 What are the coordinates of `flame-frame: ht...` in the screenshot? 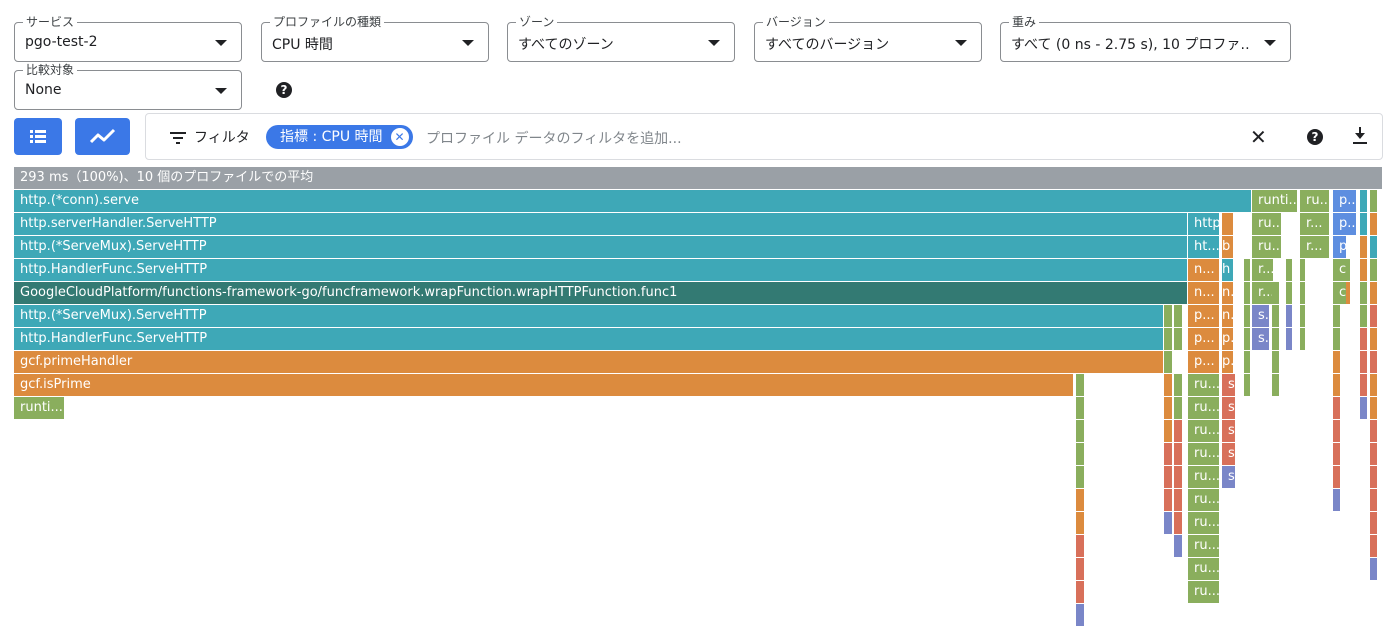 It's located at (1204, 247).